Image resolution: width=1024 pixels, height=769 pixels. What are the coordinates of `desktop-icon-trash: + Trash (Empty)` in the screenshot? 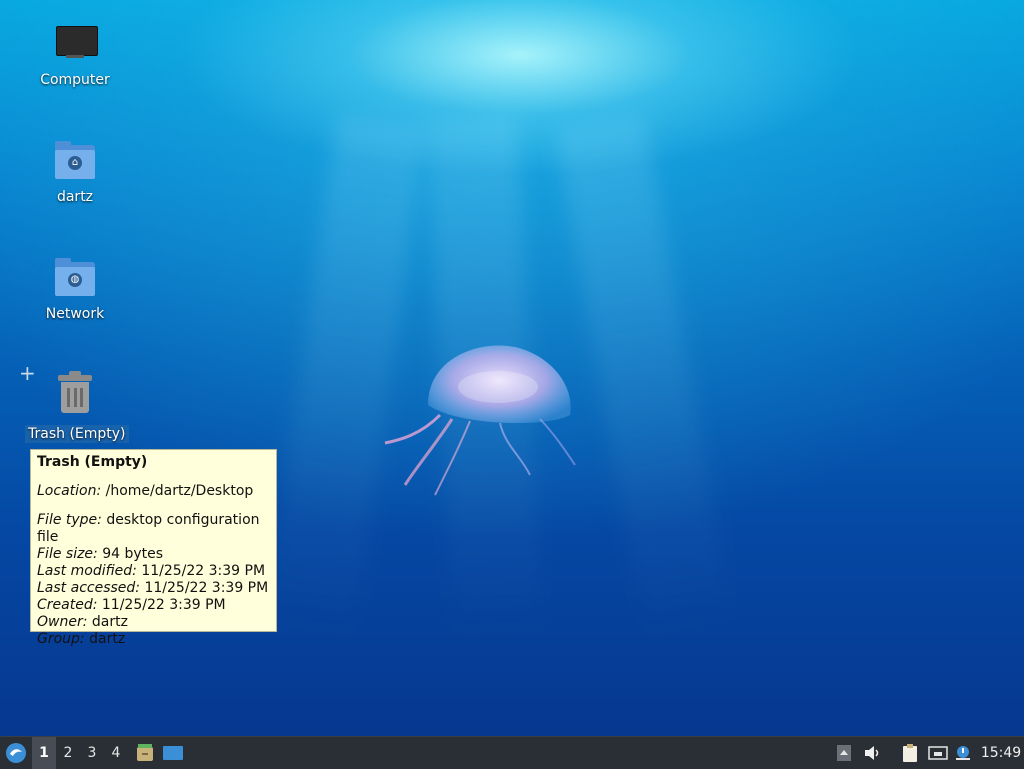 It's located at (74, 402).